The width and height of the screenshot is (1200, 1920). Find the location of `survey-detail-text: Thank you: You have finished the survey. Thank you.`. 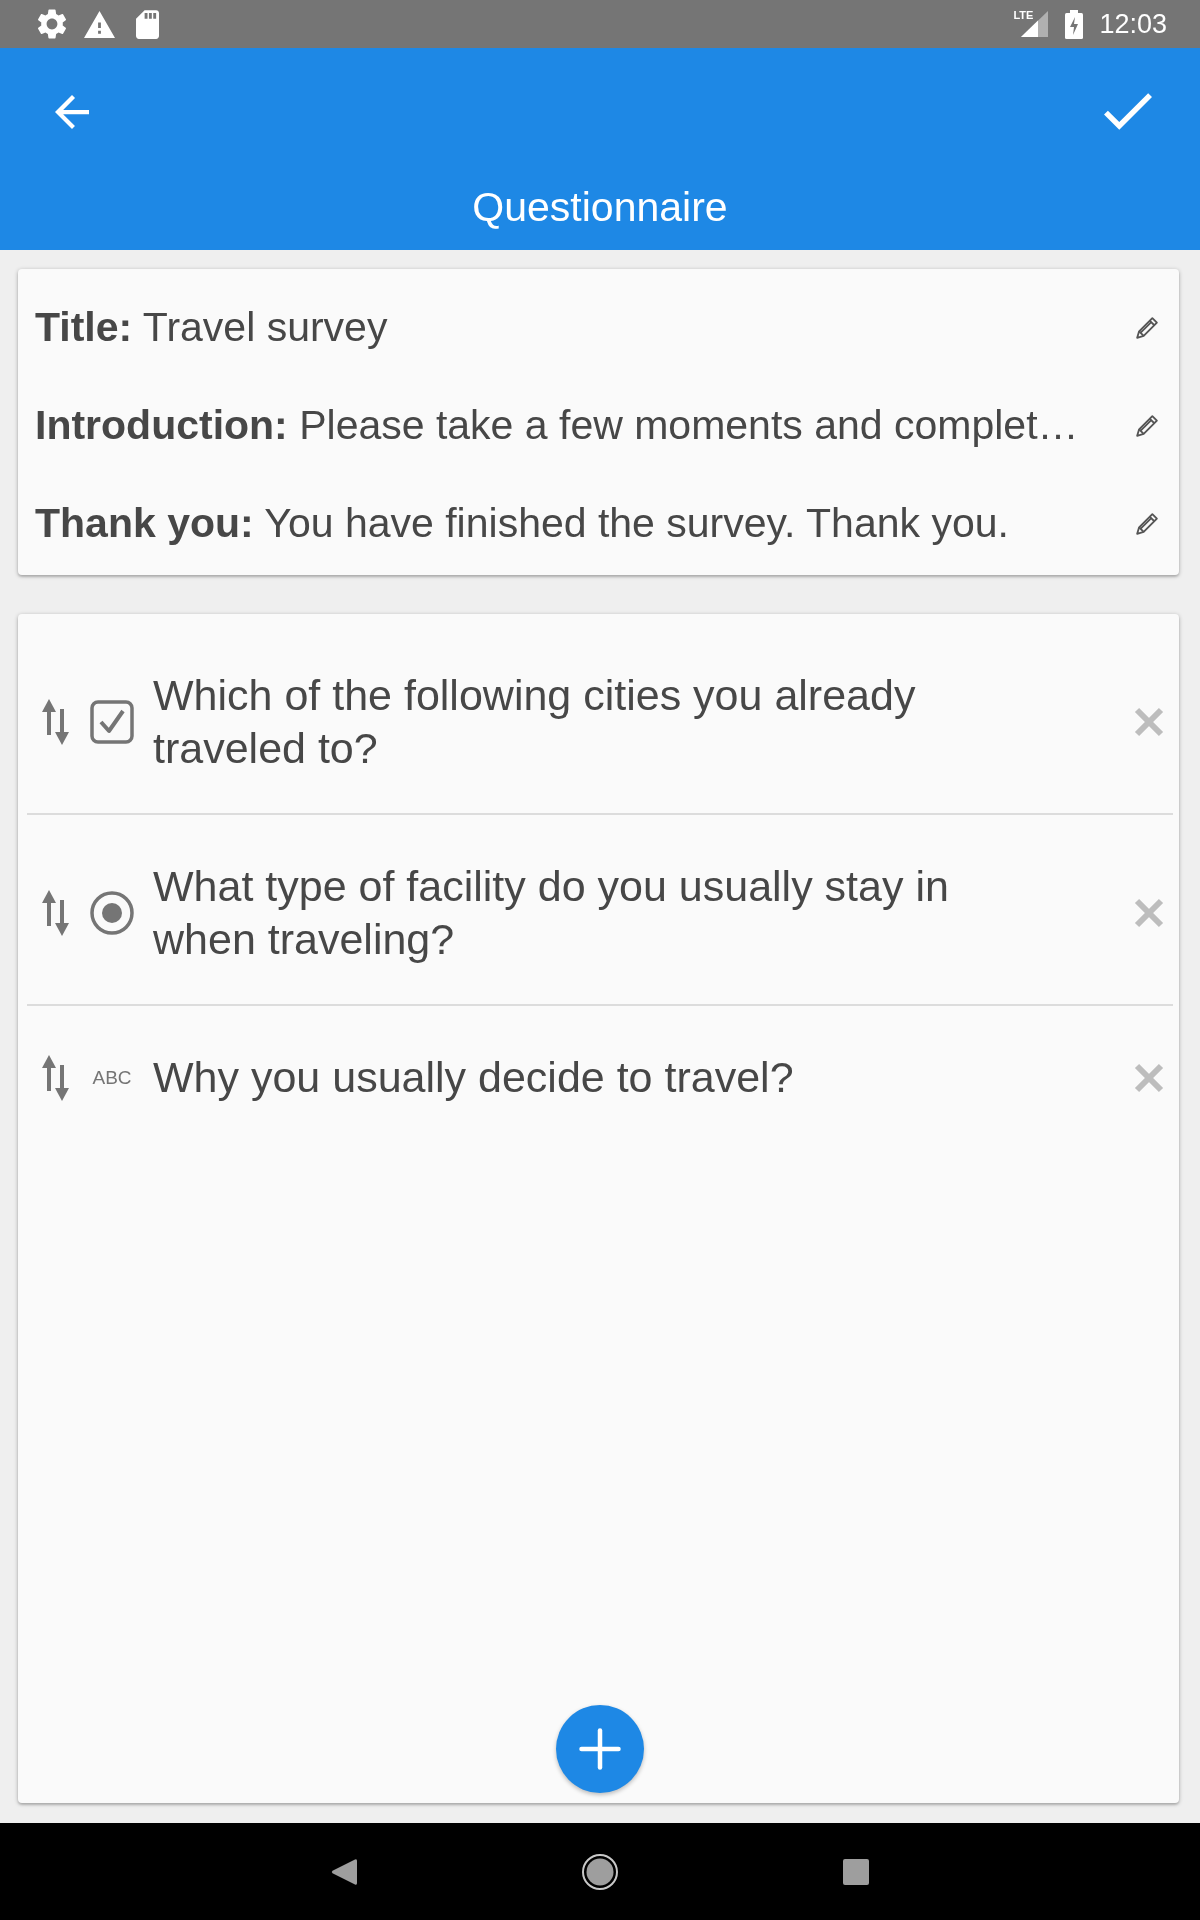

survey-detail-text: Thank you: You have finished the survey. Thank you. is located at coordinates (522, 523).